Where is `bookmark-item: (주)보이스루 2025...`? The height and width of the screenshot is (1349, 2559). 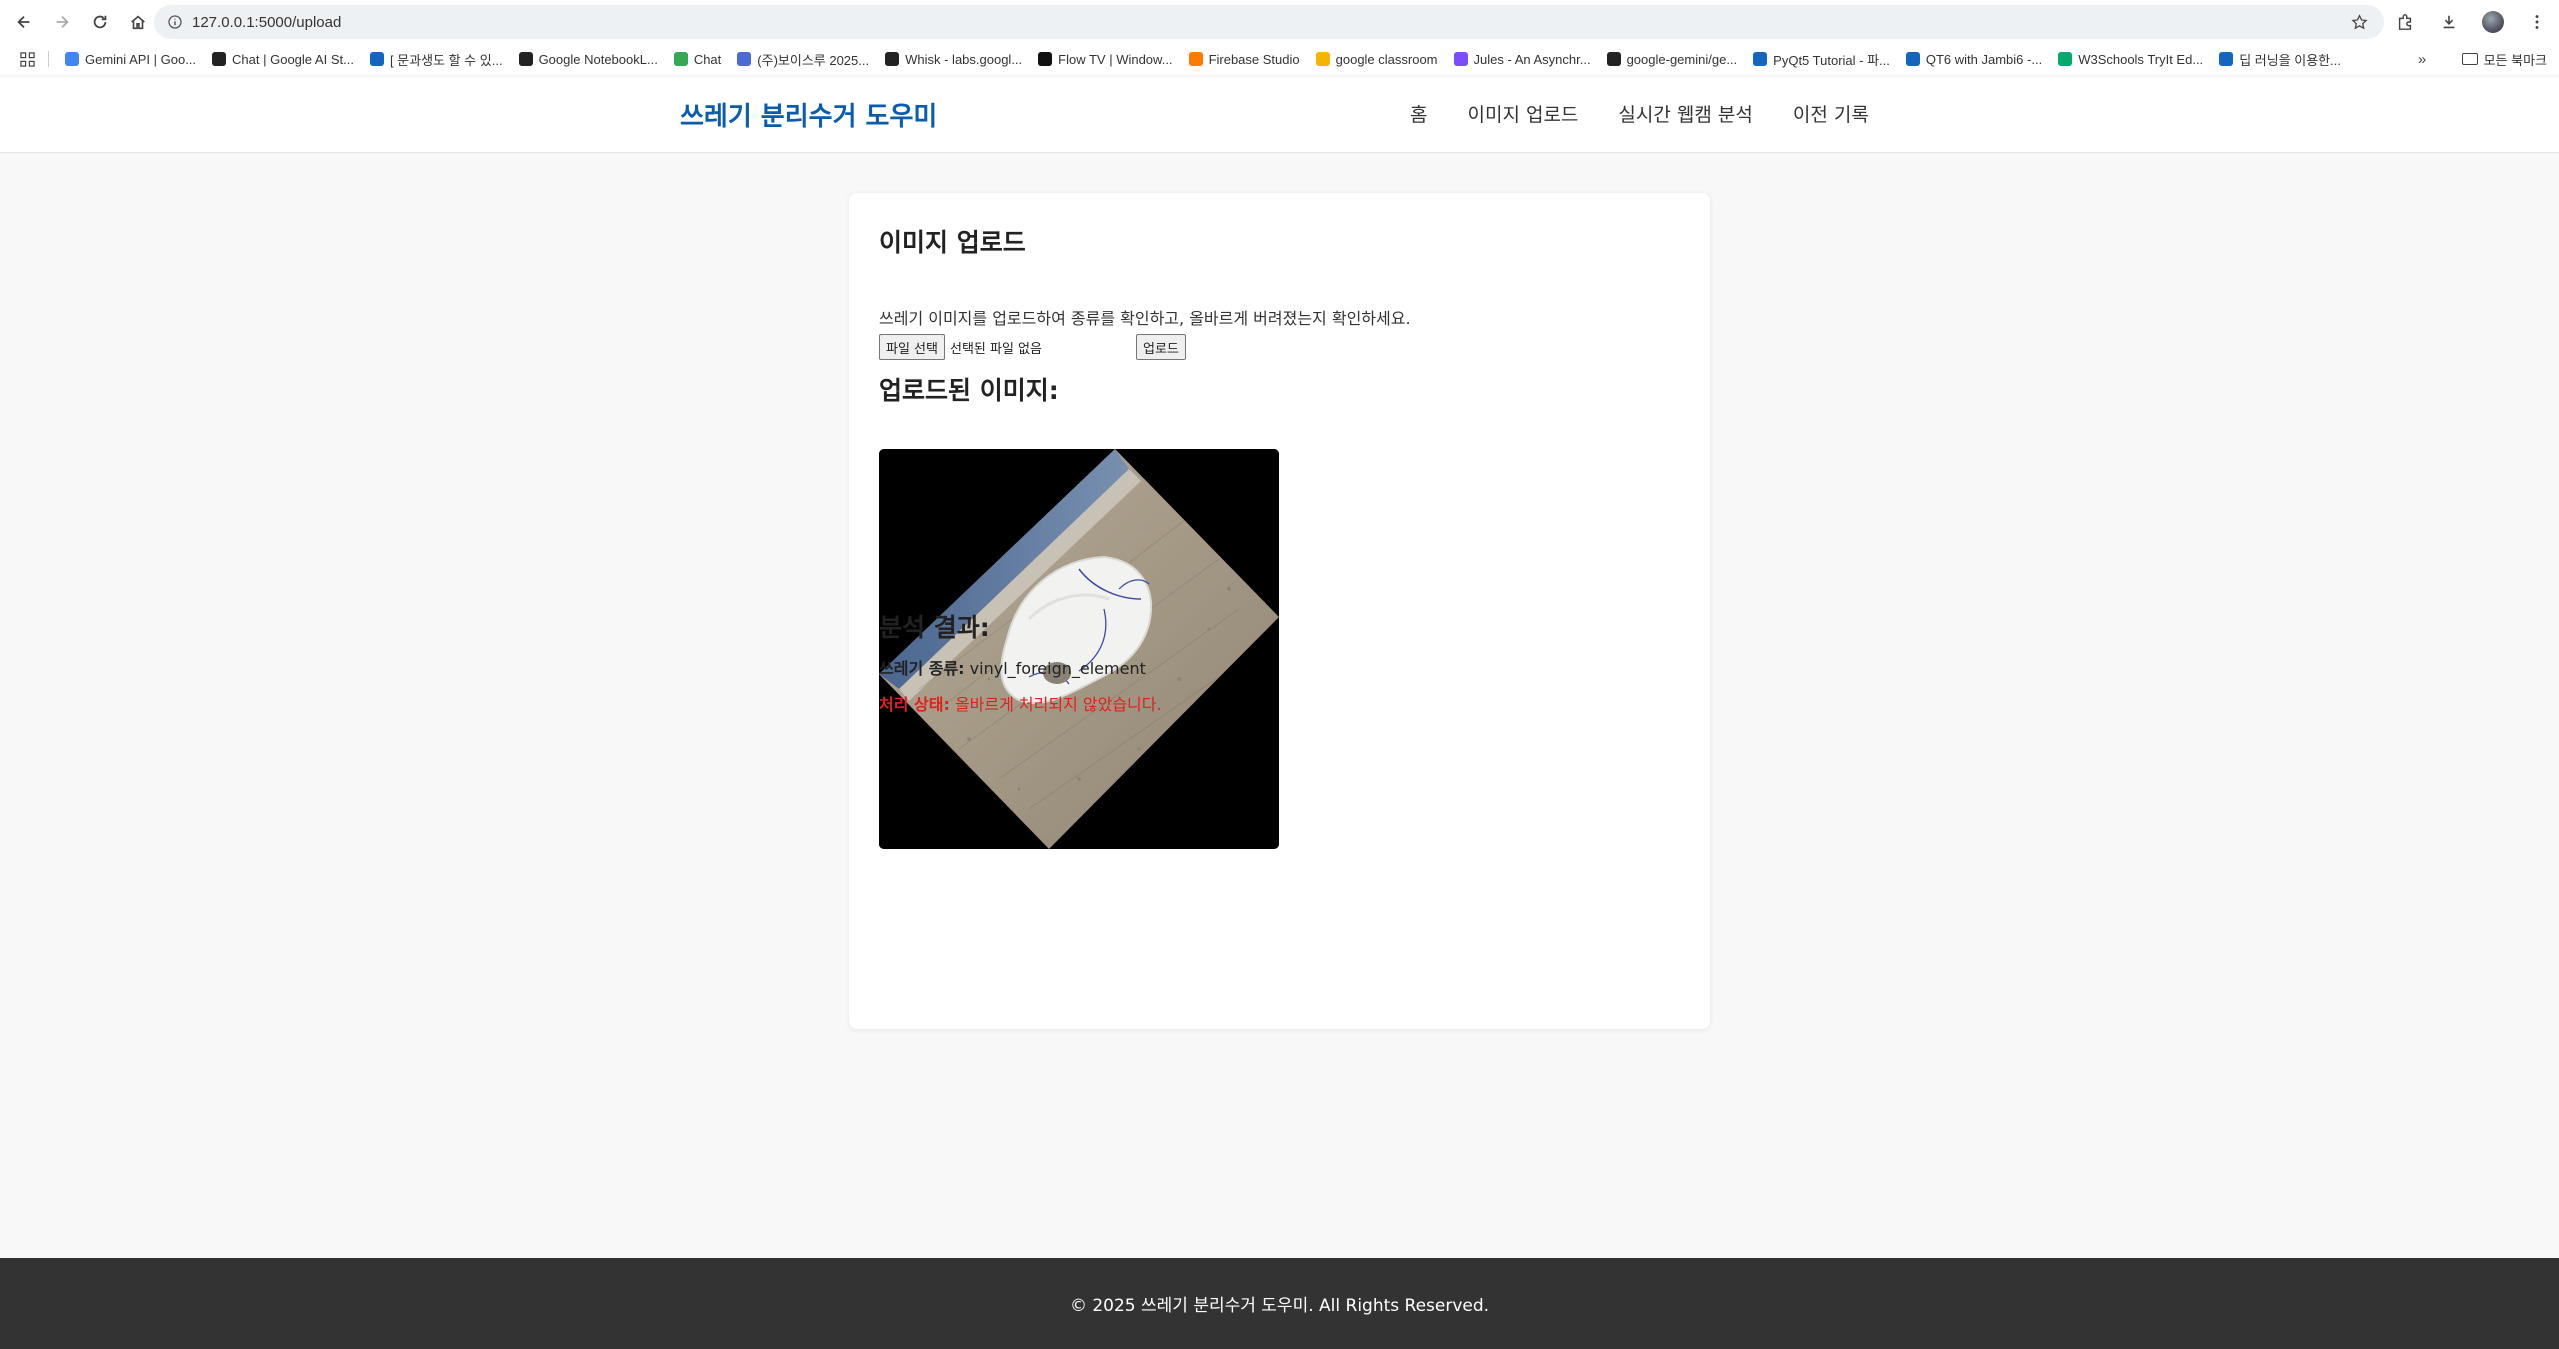 bookmark-item: (주)보이스루 2025... is located at coordinates (803, 59).